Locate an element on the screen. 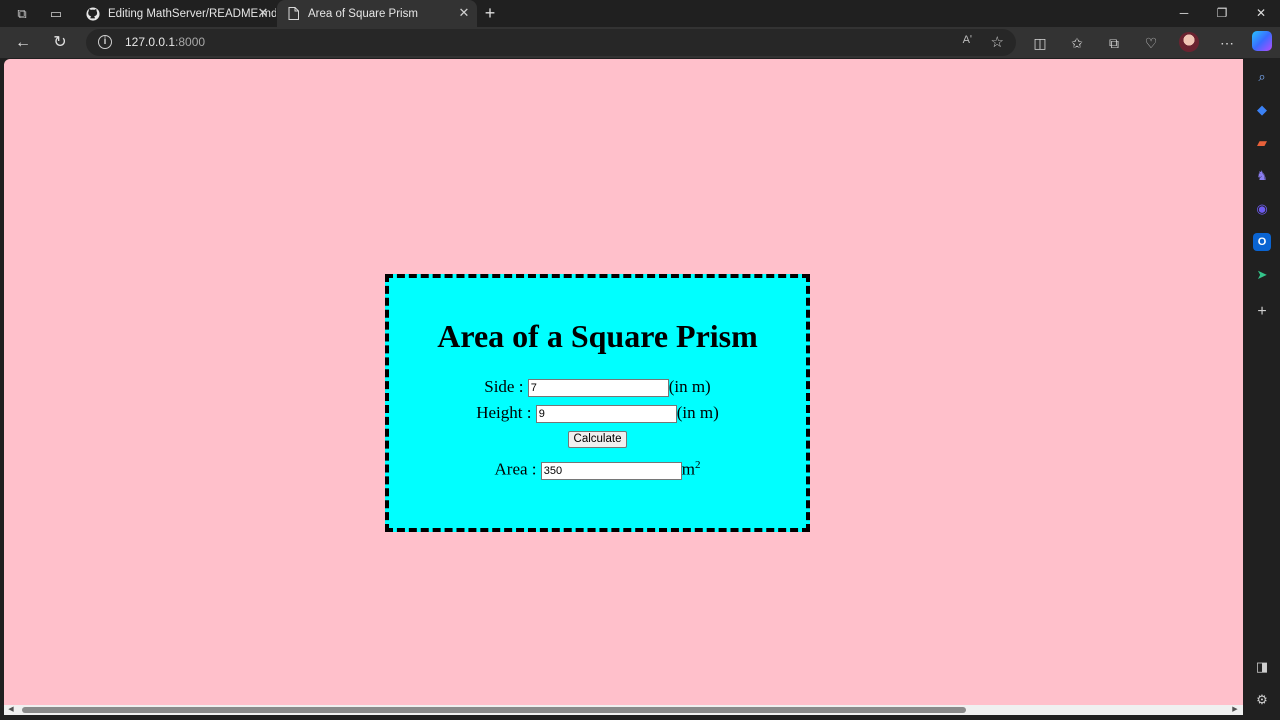 The width and height of the screenshot is (1280, 720). github-icon is located at coordinates (93, 13).